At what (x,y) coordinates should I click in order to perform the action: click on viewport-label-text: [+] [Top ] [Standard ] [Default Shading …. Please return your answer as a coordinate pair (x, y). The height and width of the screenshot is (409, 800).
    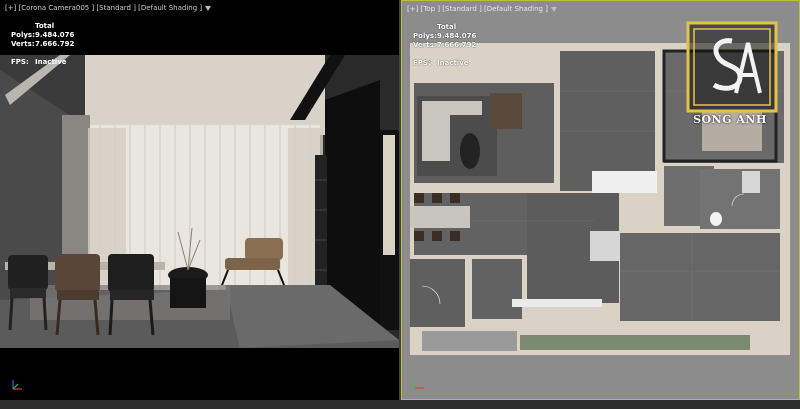
    Looking at the image, I should click on (477, 9).